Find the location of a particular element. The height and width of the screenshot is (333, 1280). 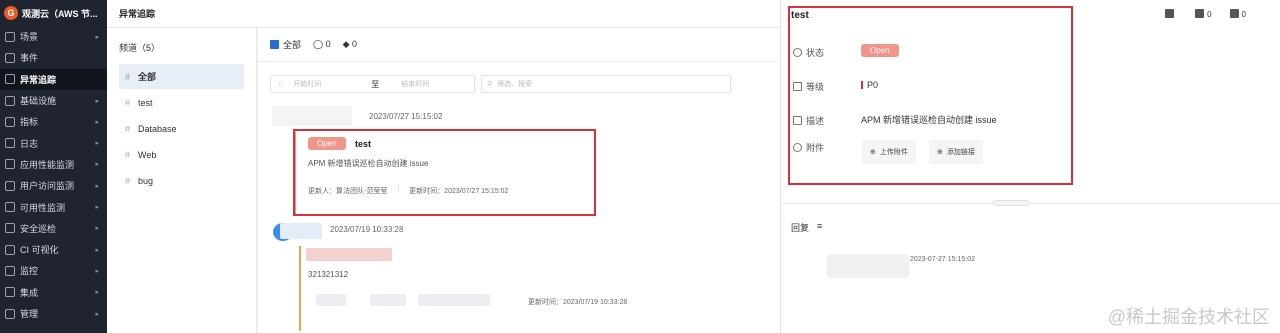

sidebar-item: 基础设施 ▸ is located at coordinates (53, 100).